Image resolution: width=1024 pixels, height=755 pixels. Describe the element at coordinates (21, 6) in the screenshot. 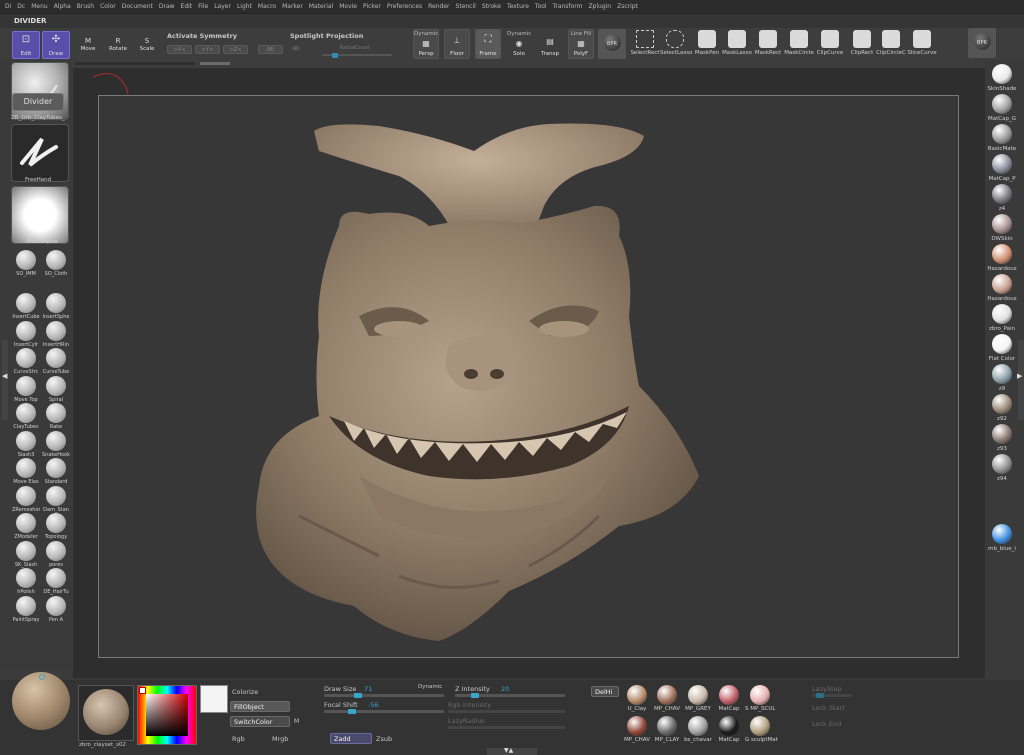

I see `menu-item: Dc` at that location.